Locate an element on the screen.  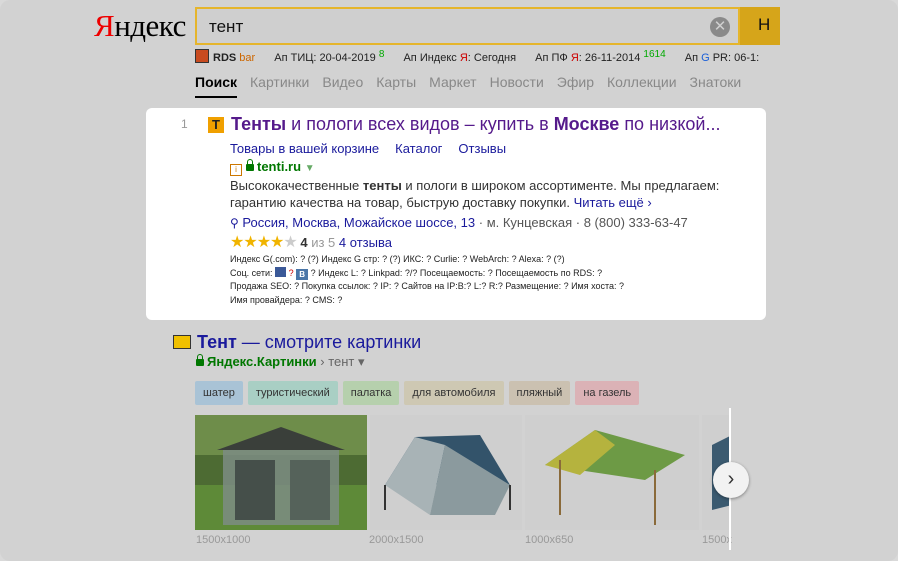
social-label: Соц. сети: is located at coordinates (251, 272).